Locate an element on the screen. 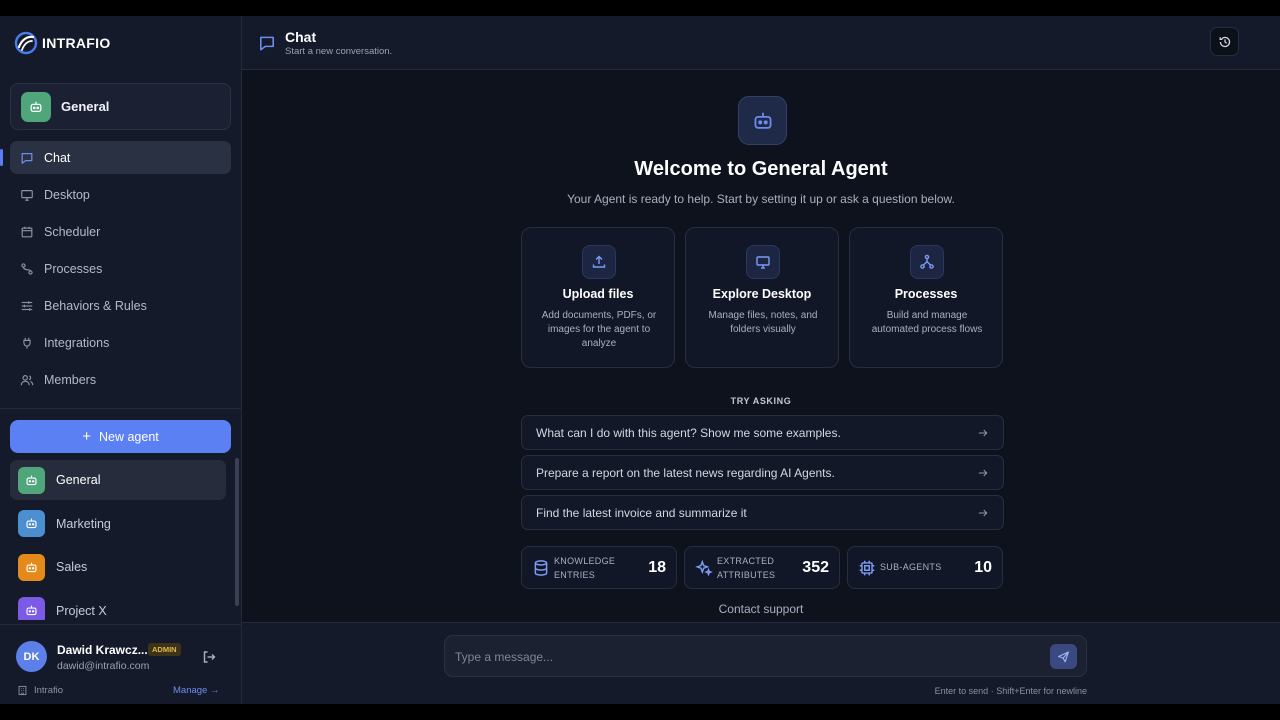  sidebar-divider is located at coordinates (120, 408).